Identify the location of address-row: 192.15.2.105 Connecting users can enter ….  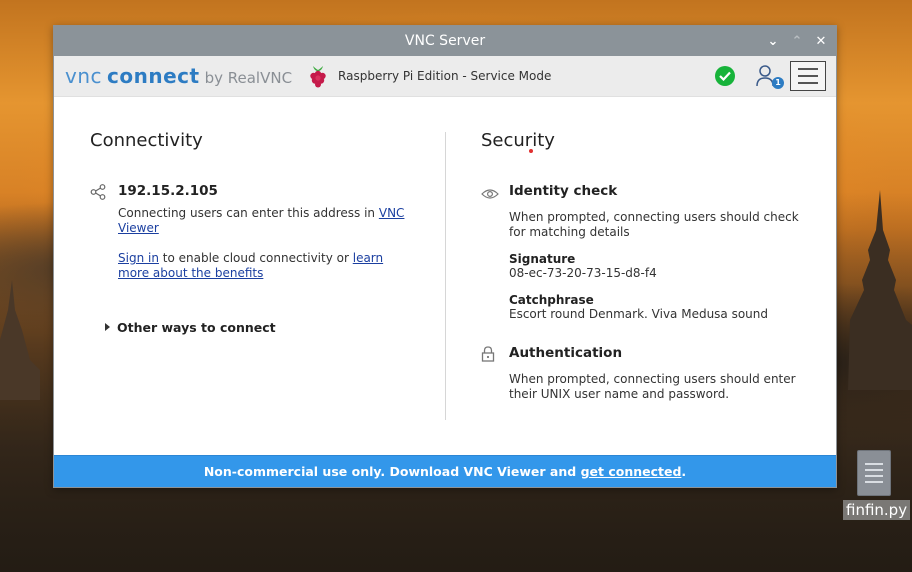
(250, 232).